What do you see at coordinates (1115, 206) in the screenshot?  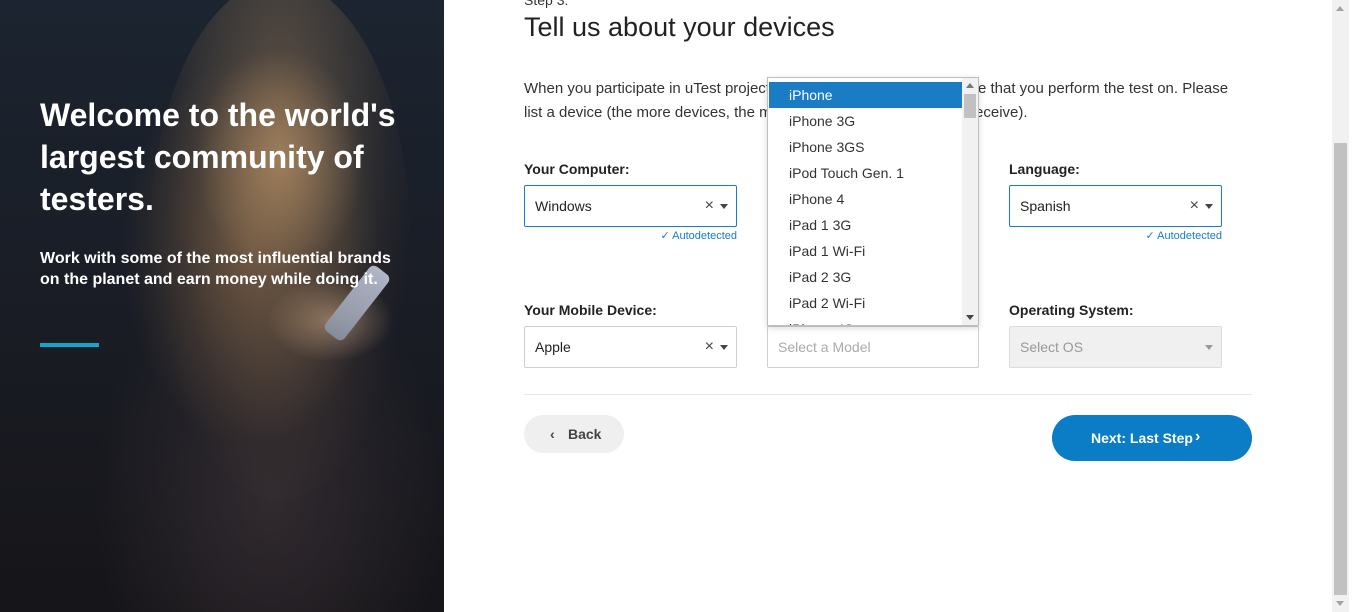 I see `language-select: Spanish ×` at bounding box center [1115, 206].